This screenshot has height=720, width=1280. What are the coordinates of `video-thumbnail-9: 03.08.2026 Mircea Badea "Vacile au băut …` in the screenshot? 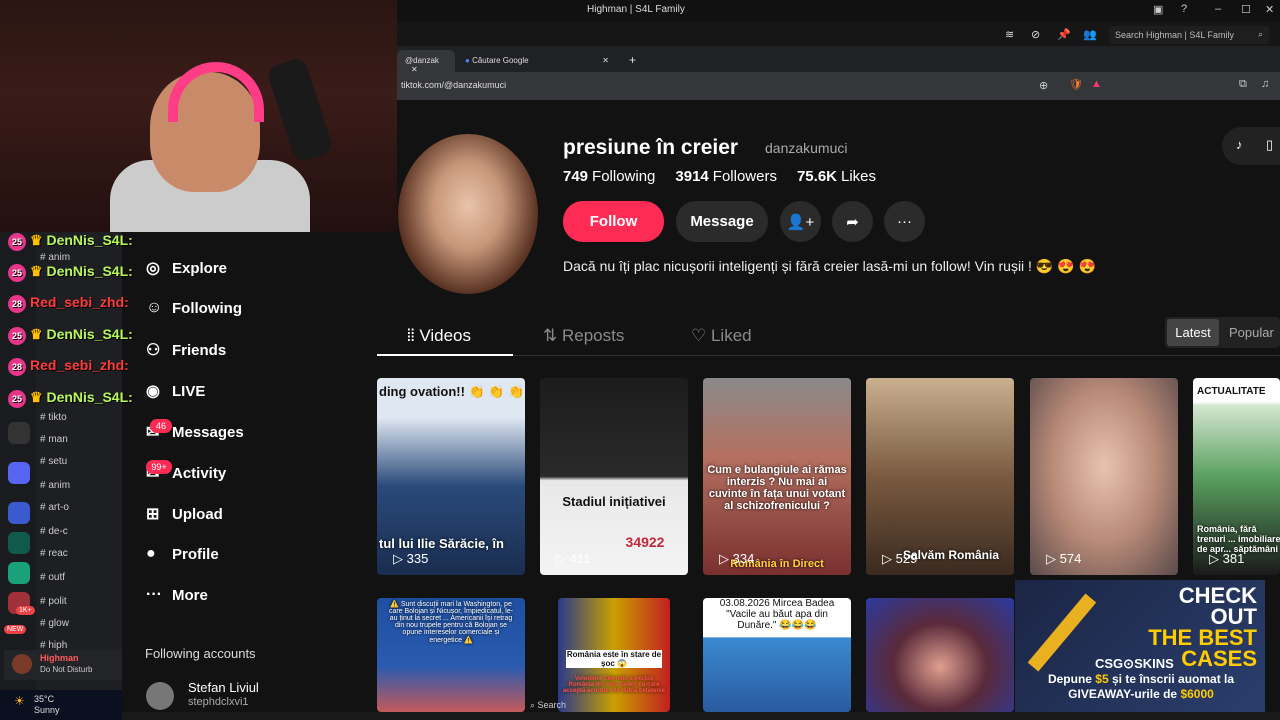 It's located at (777, 655).